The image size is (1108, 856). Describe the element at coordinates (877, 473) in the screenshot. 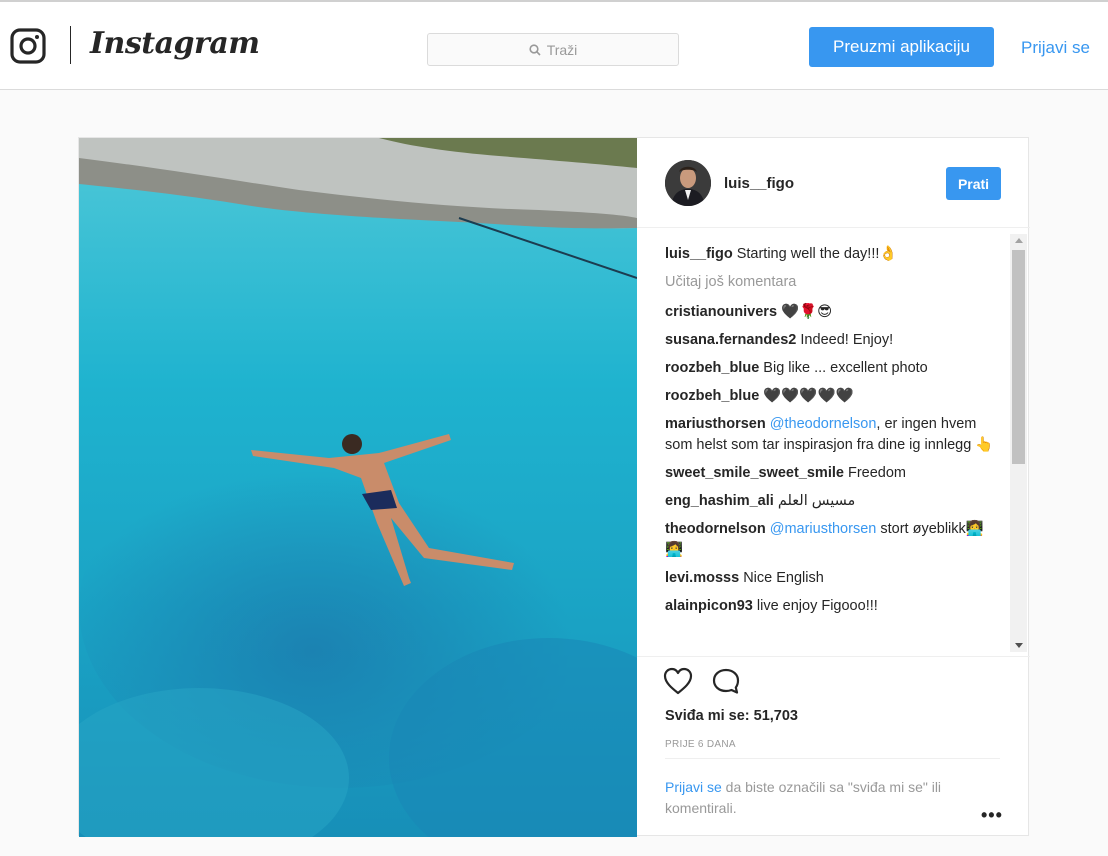

I see `comment-text: Freedom` at that location.